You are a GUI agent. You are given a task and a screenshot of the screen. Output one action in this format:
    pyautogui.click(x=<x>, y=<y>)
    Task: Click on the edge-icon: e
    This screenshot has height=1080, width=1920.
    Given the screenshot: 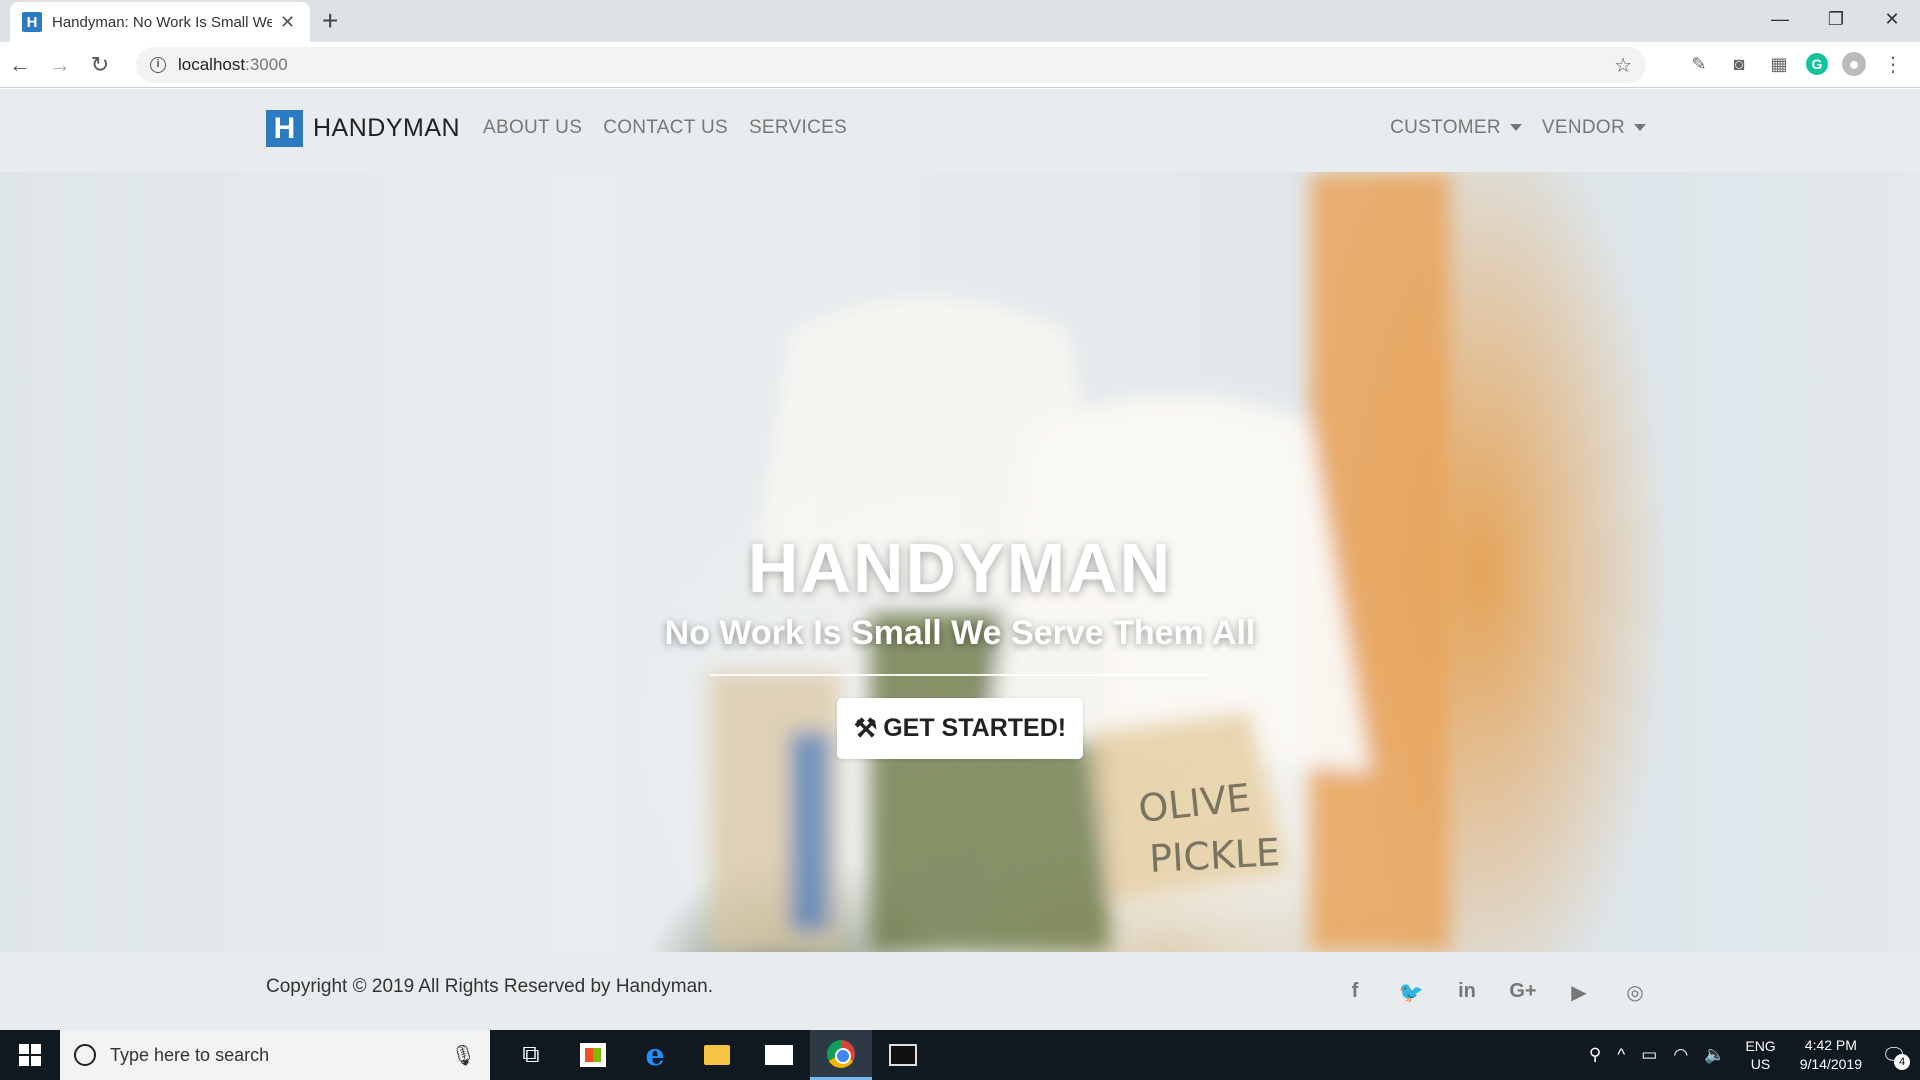 What is the action you would take?
    pyautogui.click(x=655, y=1055)
    